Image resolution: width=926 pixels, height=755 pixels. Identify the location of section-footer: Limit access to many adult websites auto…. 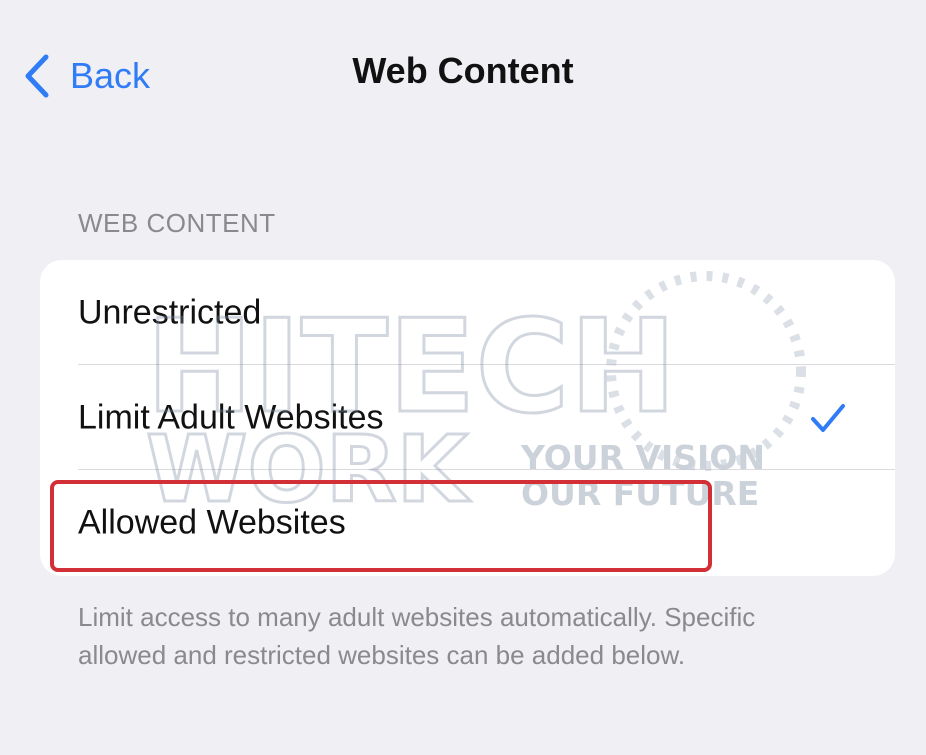
(417, 636).